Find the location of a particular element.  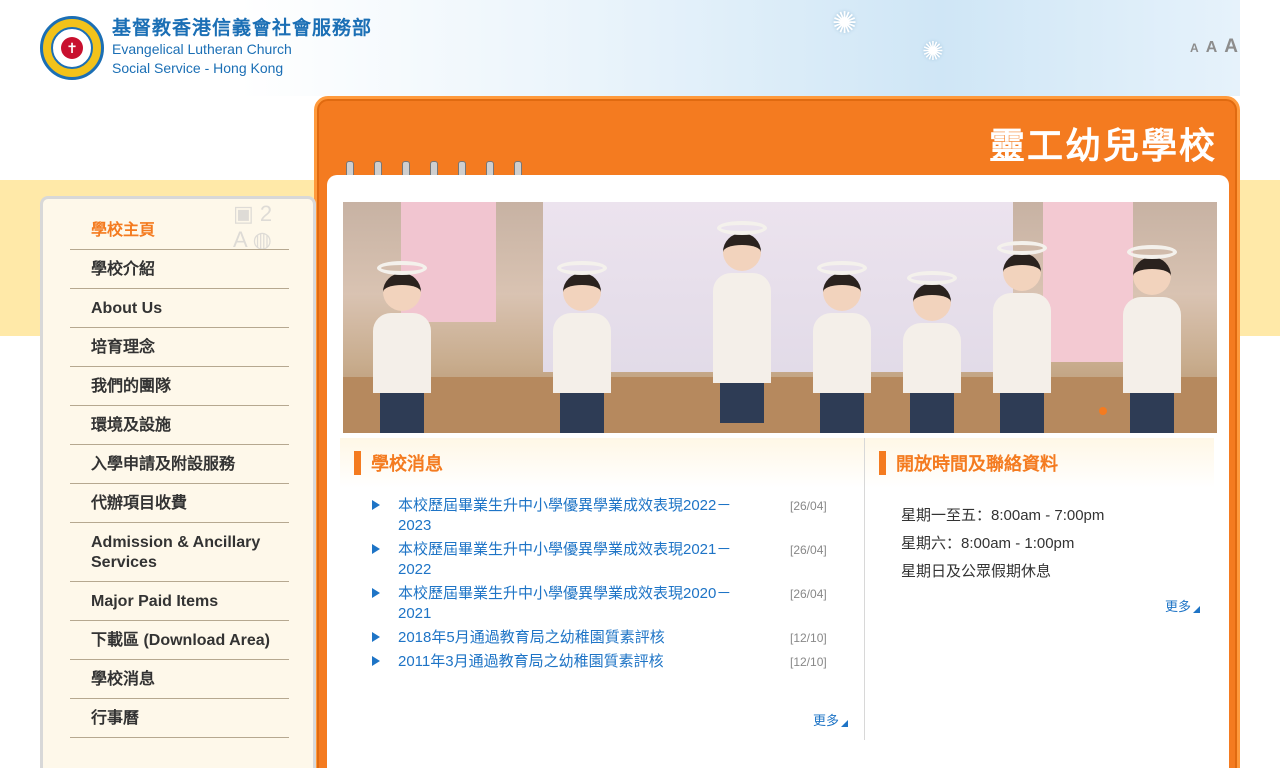

news-item: 本校歷屆畢業生升中小學優異學業成效表現2020－2021 [26/04] is located at coordinates (602, 604).